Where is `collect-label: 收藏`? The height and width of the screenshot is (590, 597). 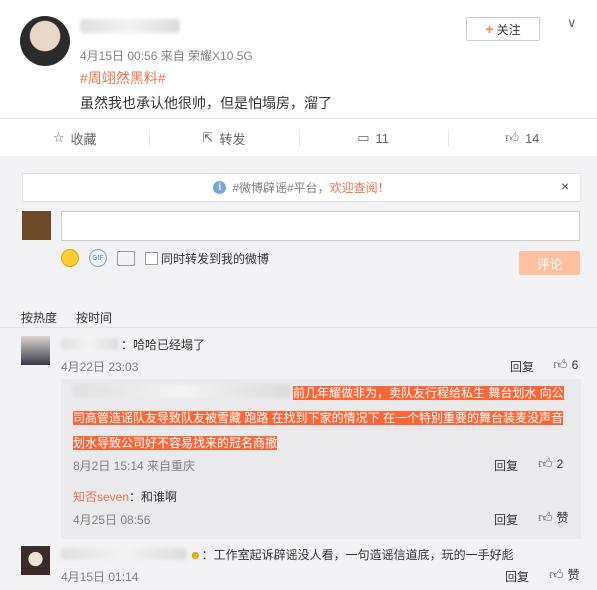 collect-label: 收藏 is located at coordinates (83, 139).